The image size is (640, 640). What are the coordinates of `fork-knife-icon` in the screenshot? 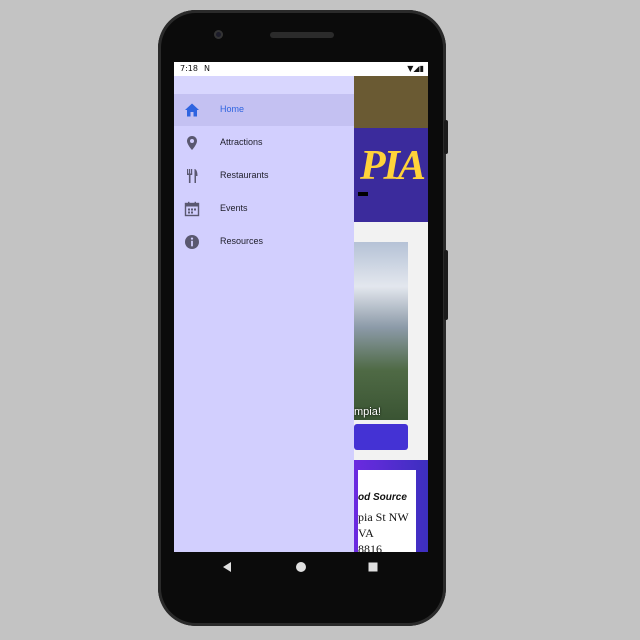 It's located at (192, 176).